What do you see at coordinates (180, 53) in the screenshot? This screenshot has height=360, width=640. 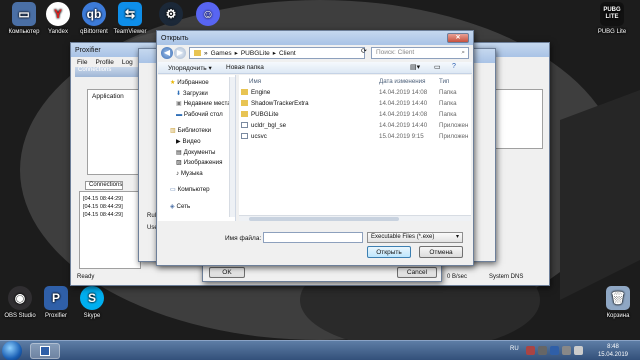 I see `forward-button: ▶` at bounding box center [180, 53].